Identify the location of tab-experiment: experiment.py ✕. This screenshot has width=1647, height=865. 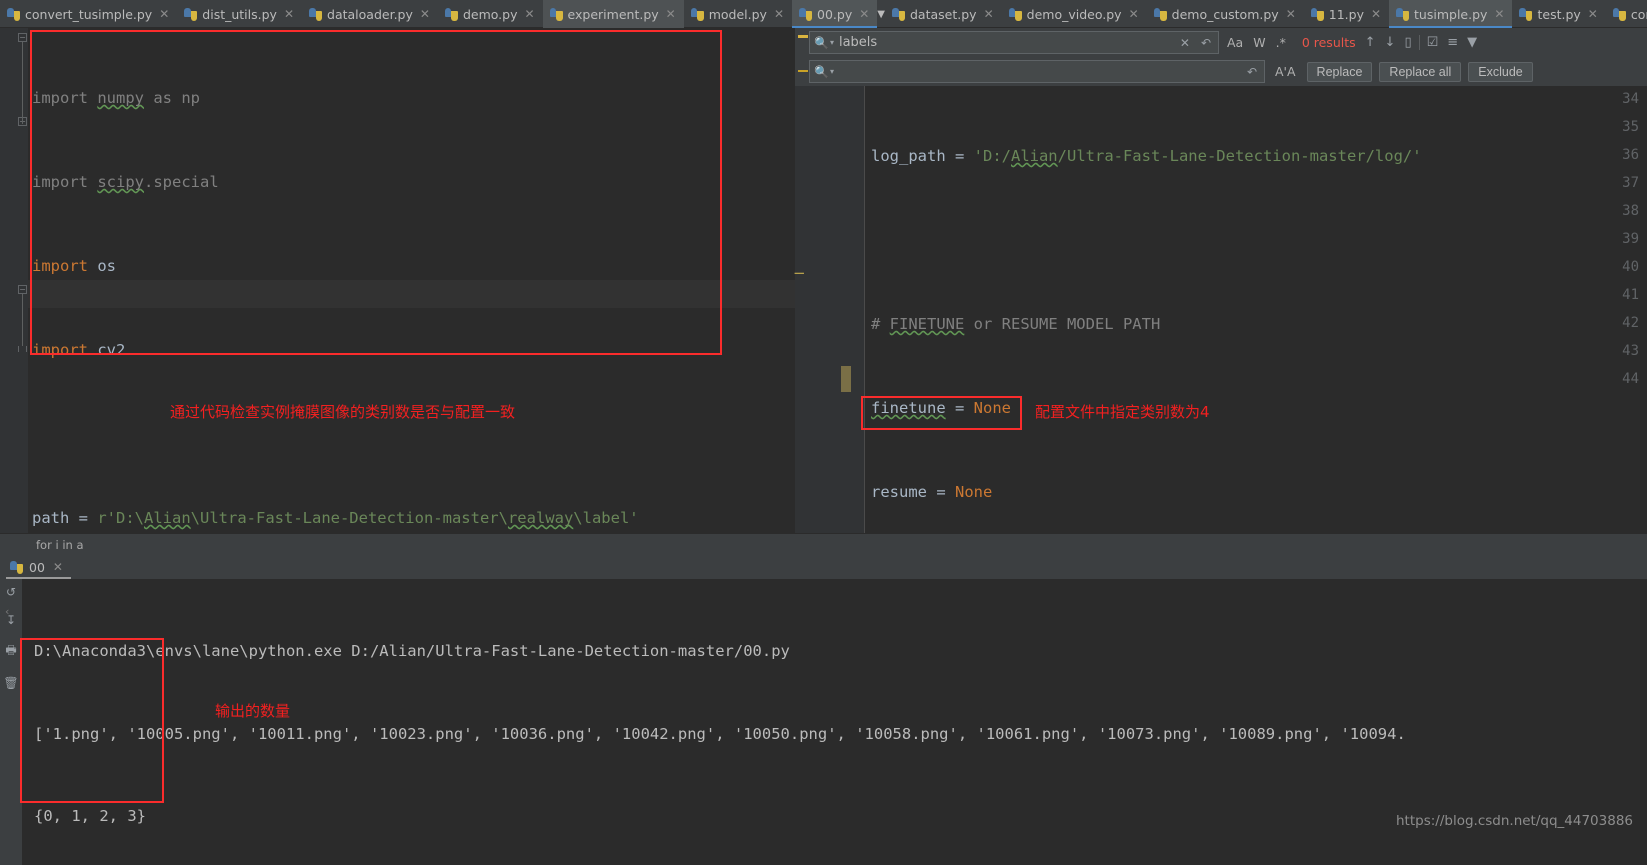
(613, 14).